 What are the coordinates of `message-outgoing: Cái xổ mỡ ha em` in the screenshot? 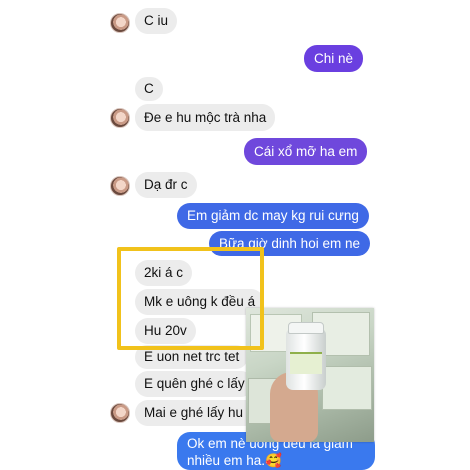 It's located at (306, 151).